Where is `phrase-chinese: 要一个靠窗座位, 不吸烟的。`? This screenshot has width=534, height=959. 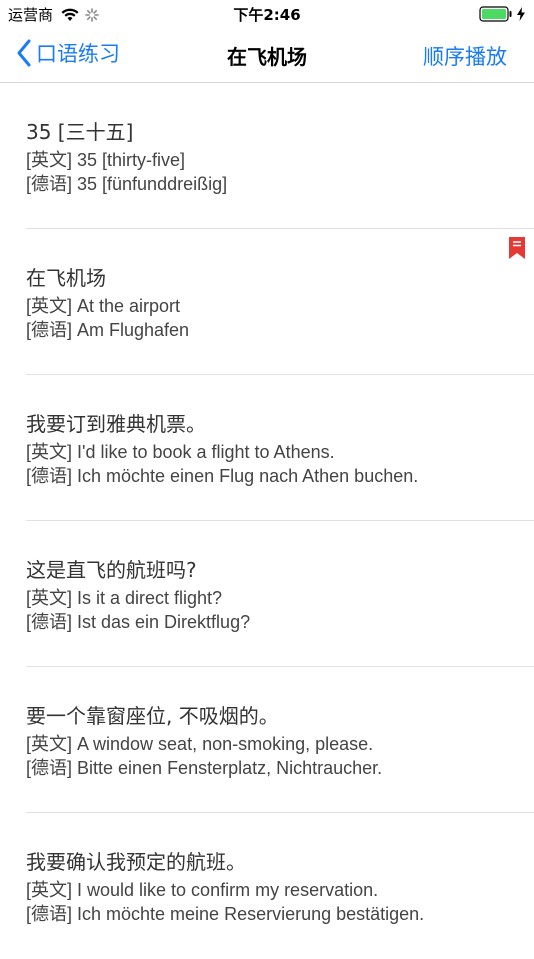 phrase-chinese: 要一个靠窗座位, 不吸烟的。 is located at coordinates (152, 716).